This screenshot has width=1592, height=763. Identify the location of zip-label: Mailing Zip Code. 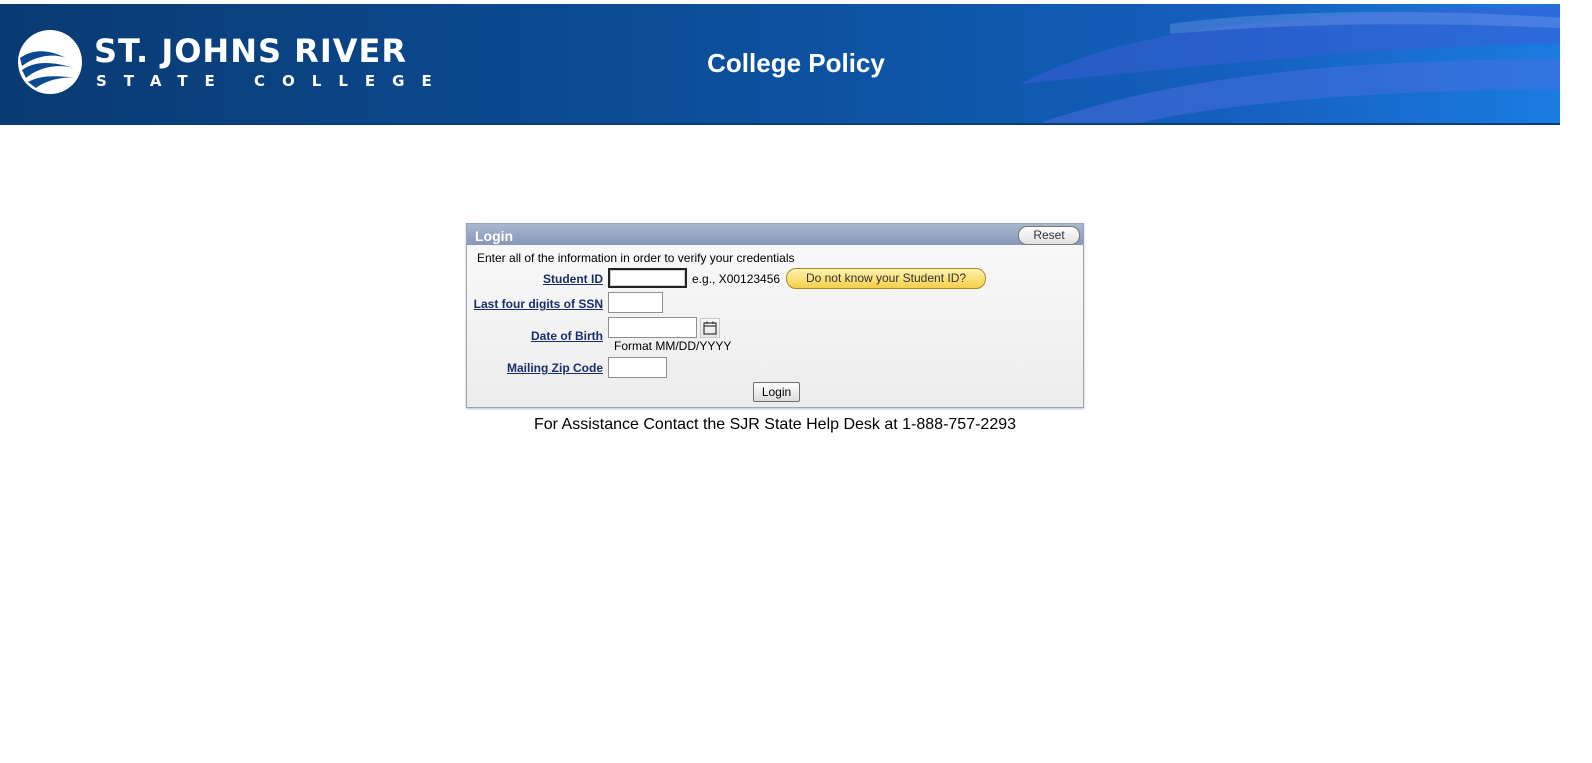
(555, 368).